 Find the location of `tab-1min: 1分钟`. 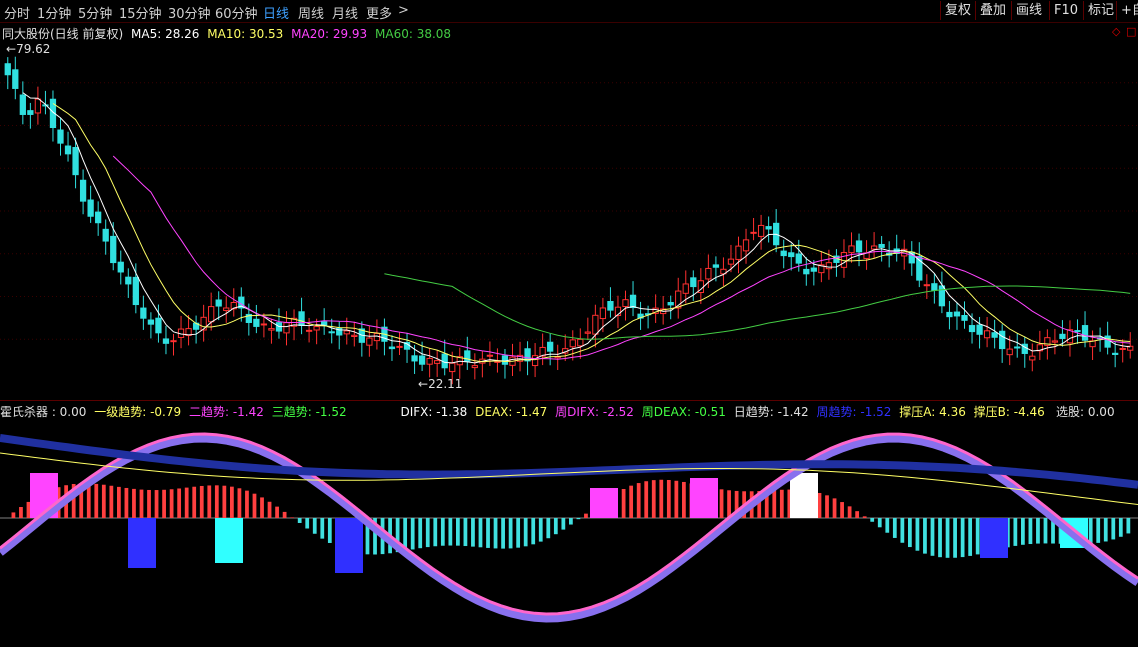

tab-1min: 1分钟 is located at coordinates (54, 12).